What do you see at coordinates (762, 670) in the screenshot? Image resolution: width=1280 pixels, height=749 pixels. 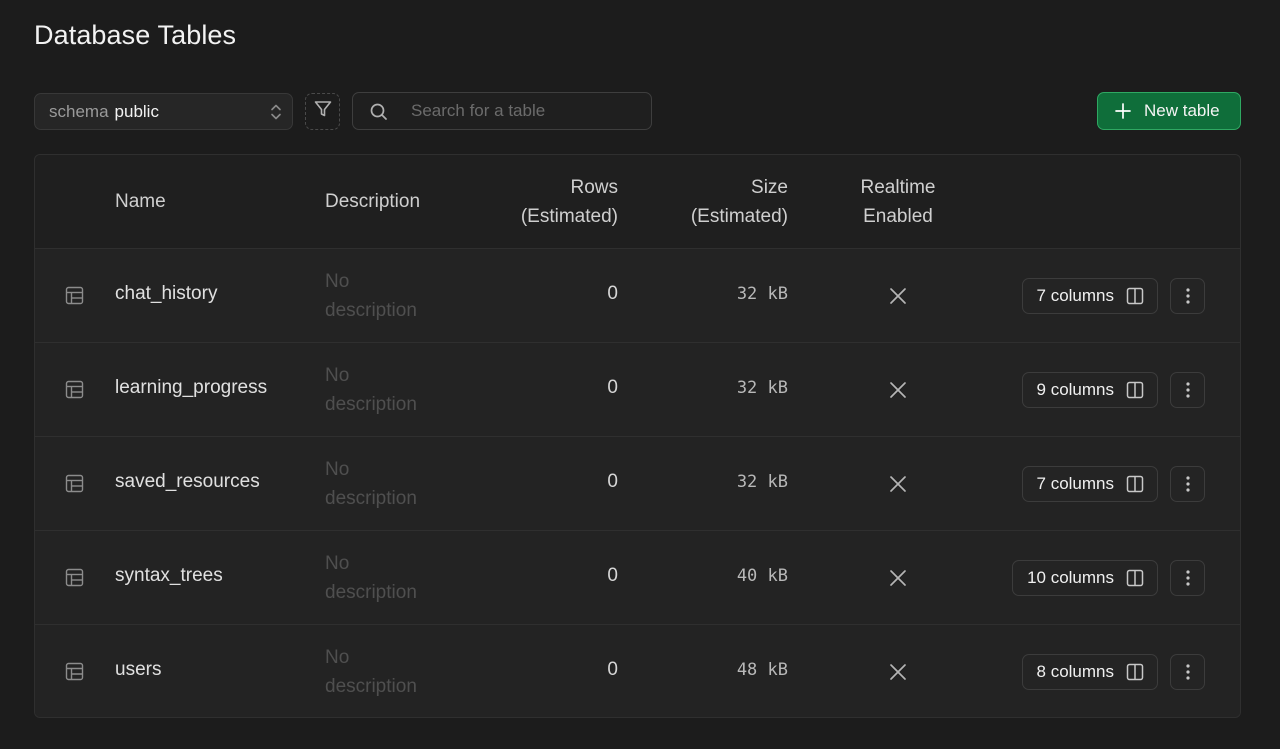 I see `table-size: 48 kB` at bounding box center [762, 670].